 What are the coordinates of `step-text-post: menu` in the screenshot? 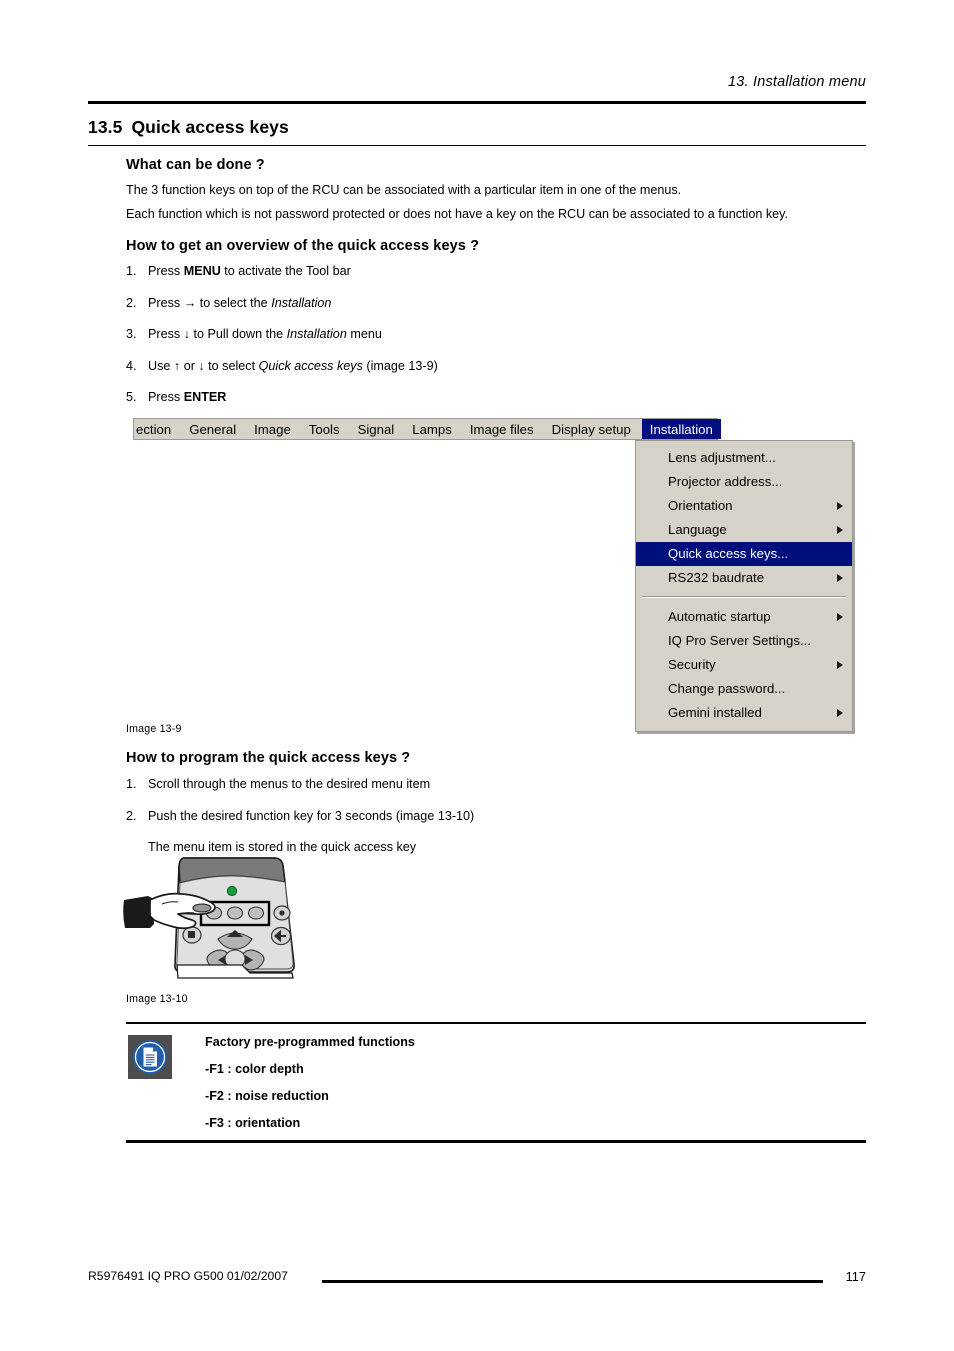 It's located at (364, 334).